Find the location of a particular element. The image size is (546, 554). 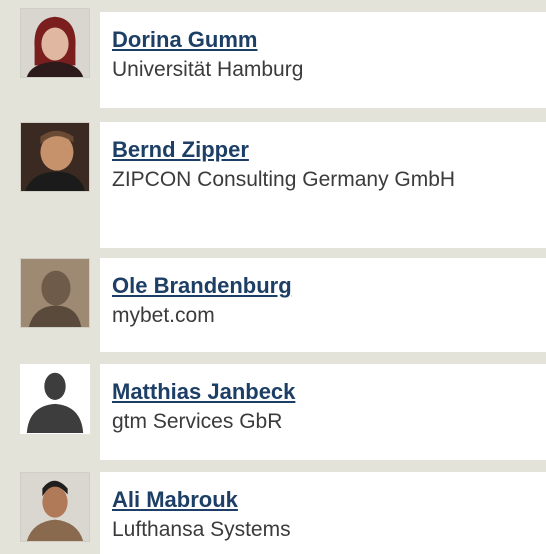

person-organization: gtm Services GbR is located at coordinates (197, 421).